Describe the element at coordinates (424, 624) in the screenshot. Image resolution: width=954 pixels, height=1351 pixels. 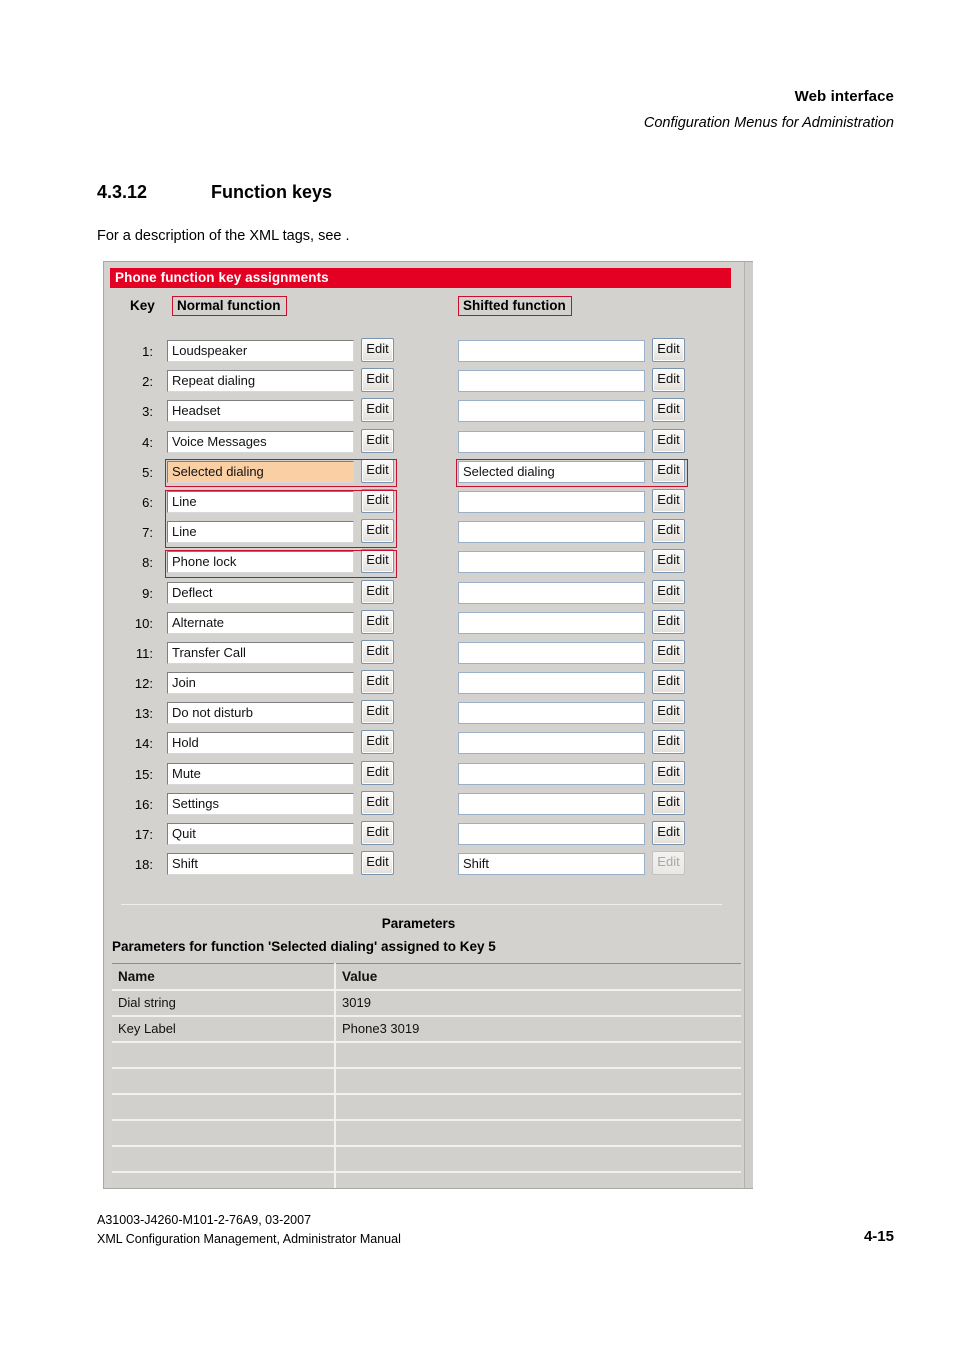
I see `function-key-row: 10: Alternate Edit Edit` at that location.